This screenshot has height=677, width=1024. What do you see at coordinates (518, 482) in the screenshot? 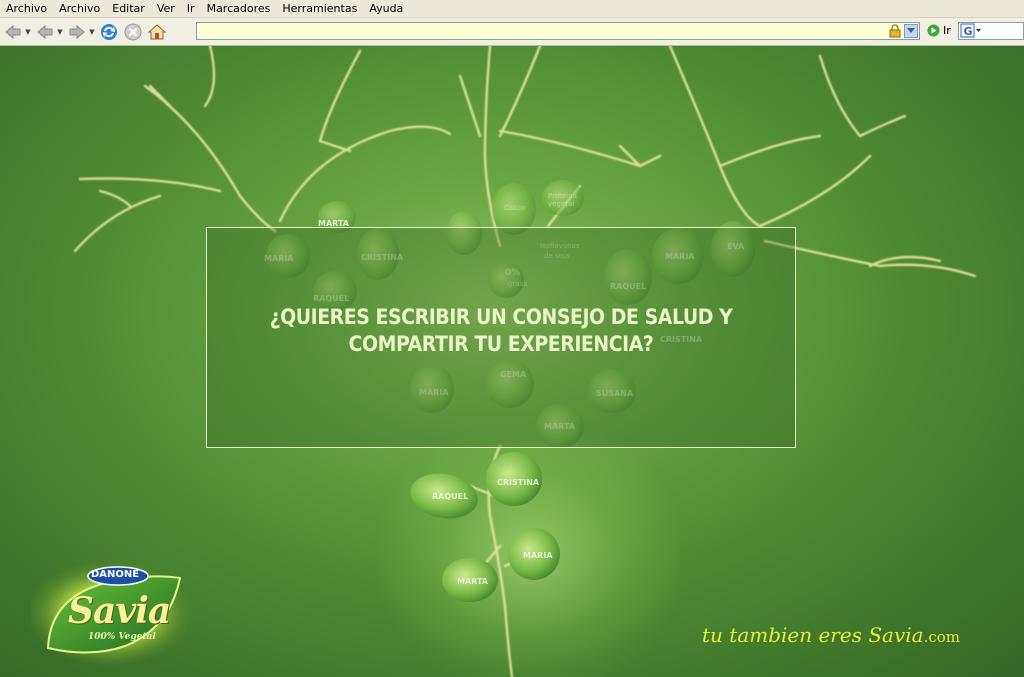
I see `leaf-name: CRISTINA` at bounding box center [518, 482].